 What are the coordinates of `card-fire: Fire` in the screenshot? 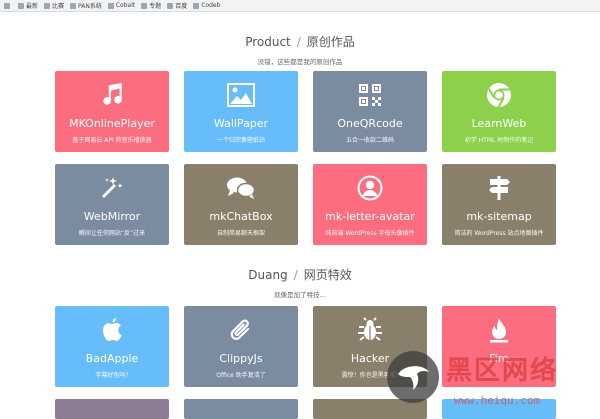 It's located at (499, 346).